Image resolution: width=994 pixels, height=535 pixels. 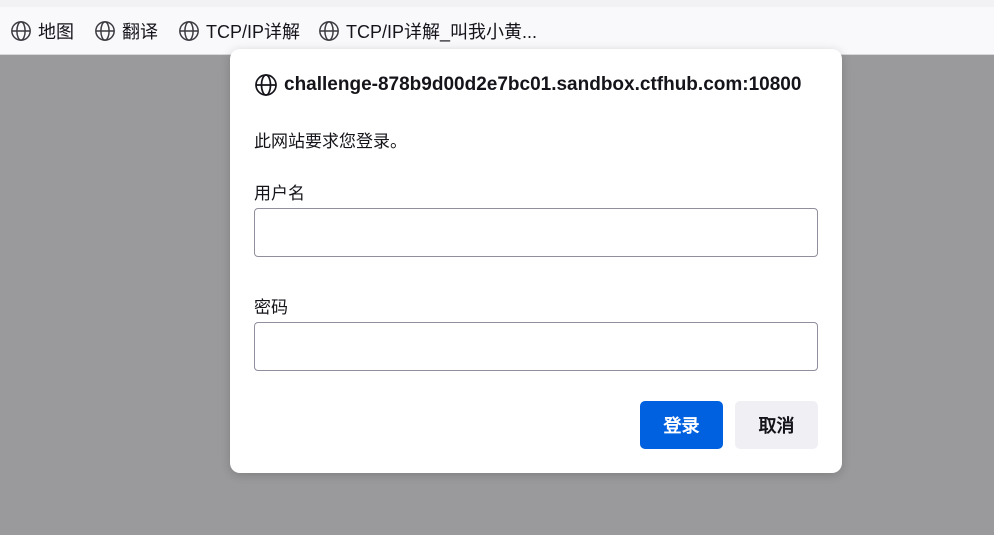 I want to click on password-input, so click(x=536, y=346).